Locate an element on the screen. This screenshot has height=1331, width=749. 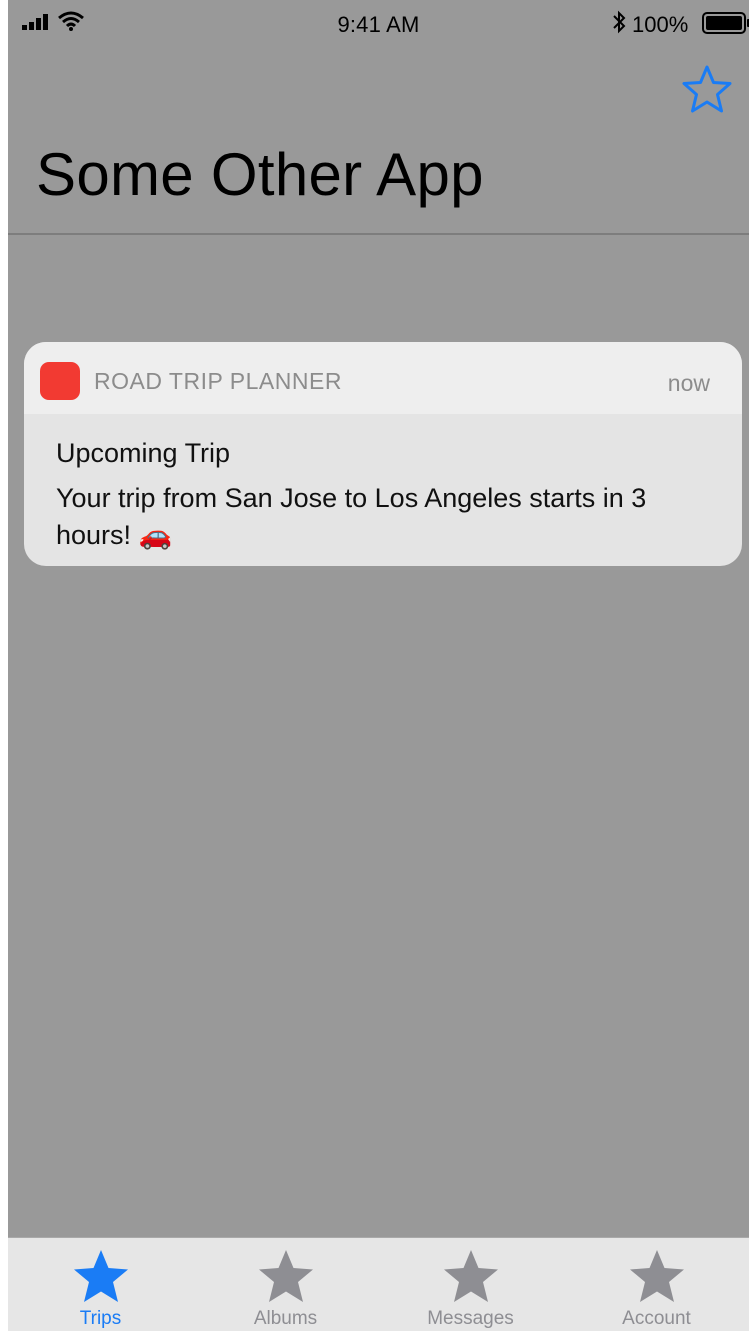
tab-label: Albums is located at coordinates (285, 1318).